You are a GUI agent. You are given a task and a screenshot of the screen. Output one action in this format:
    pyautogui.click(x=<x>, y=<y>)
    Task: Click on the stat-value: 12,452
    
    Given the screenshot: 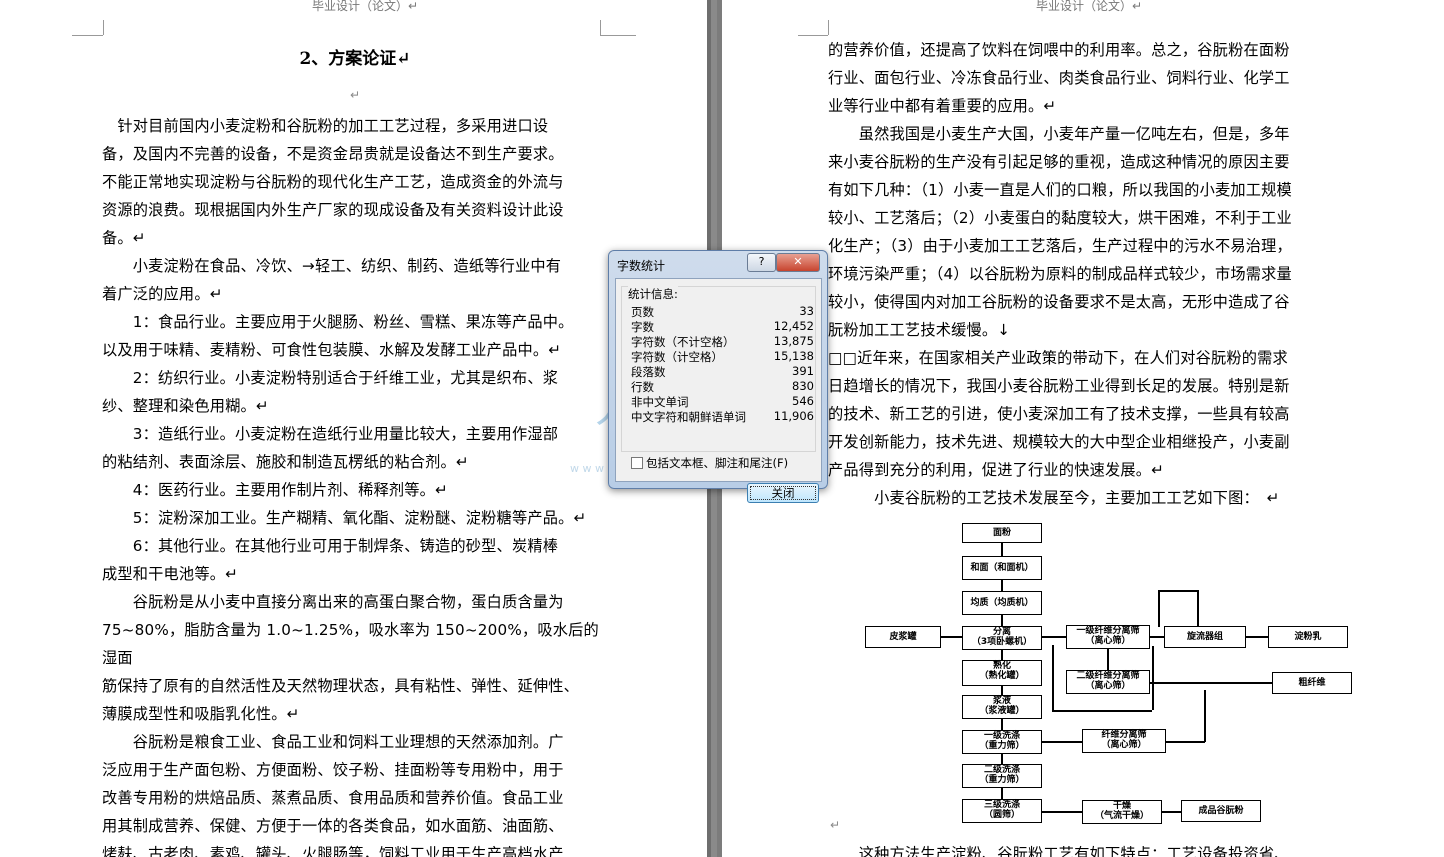 What is the action you would take?
    pyautogui.click(x=793, y=326)
    